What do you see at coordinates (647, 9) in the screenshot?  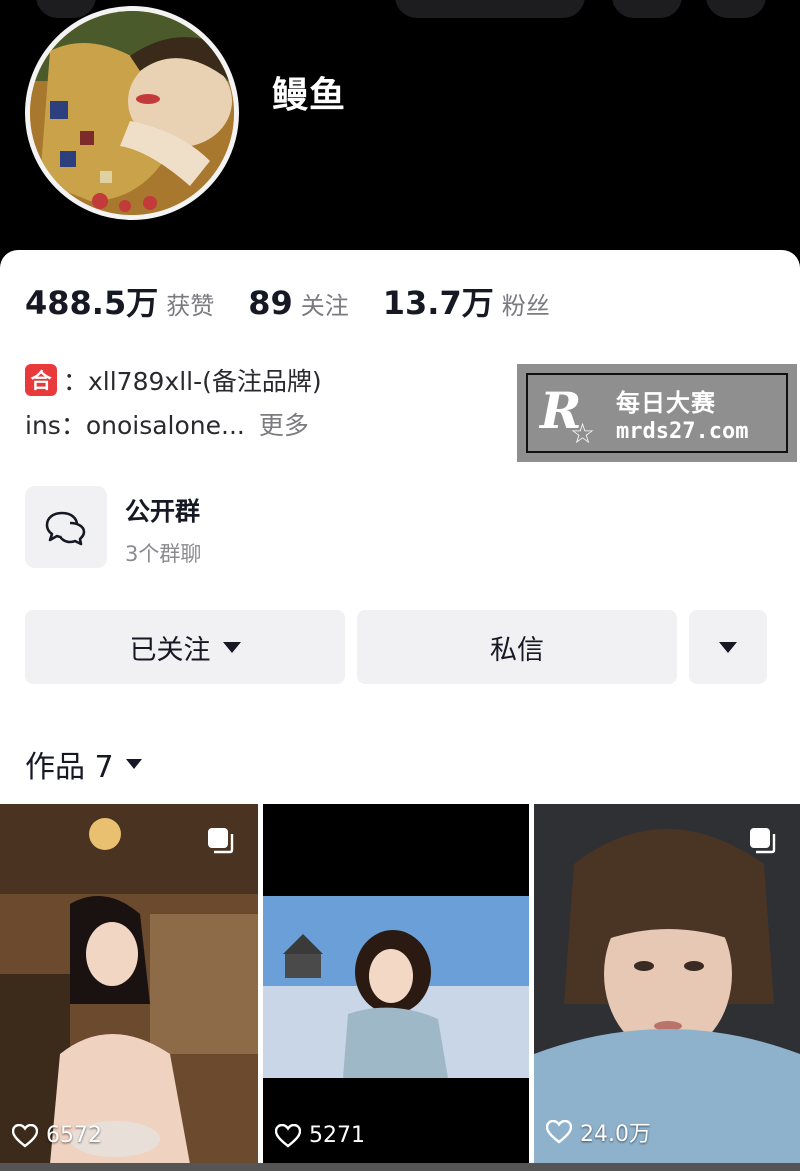 I see `share-button` at bounding box center [647, 9].